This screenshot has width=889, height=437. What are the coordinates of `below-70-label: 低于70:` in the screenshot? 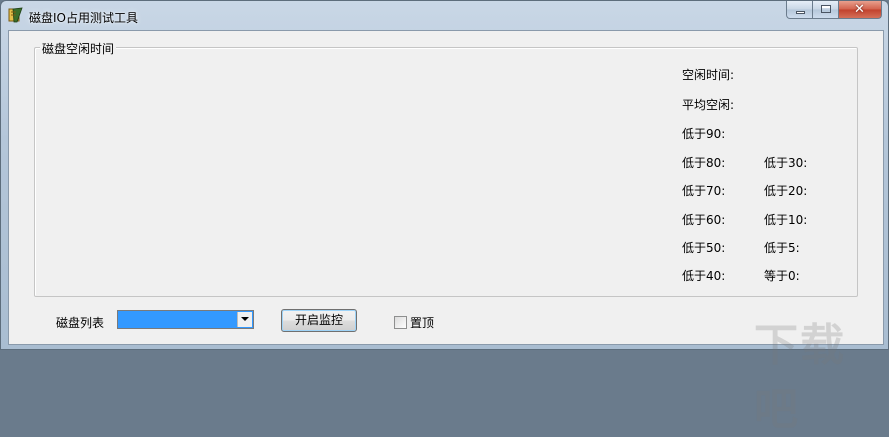 It's located at (704, 191).